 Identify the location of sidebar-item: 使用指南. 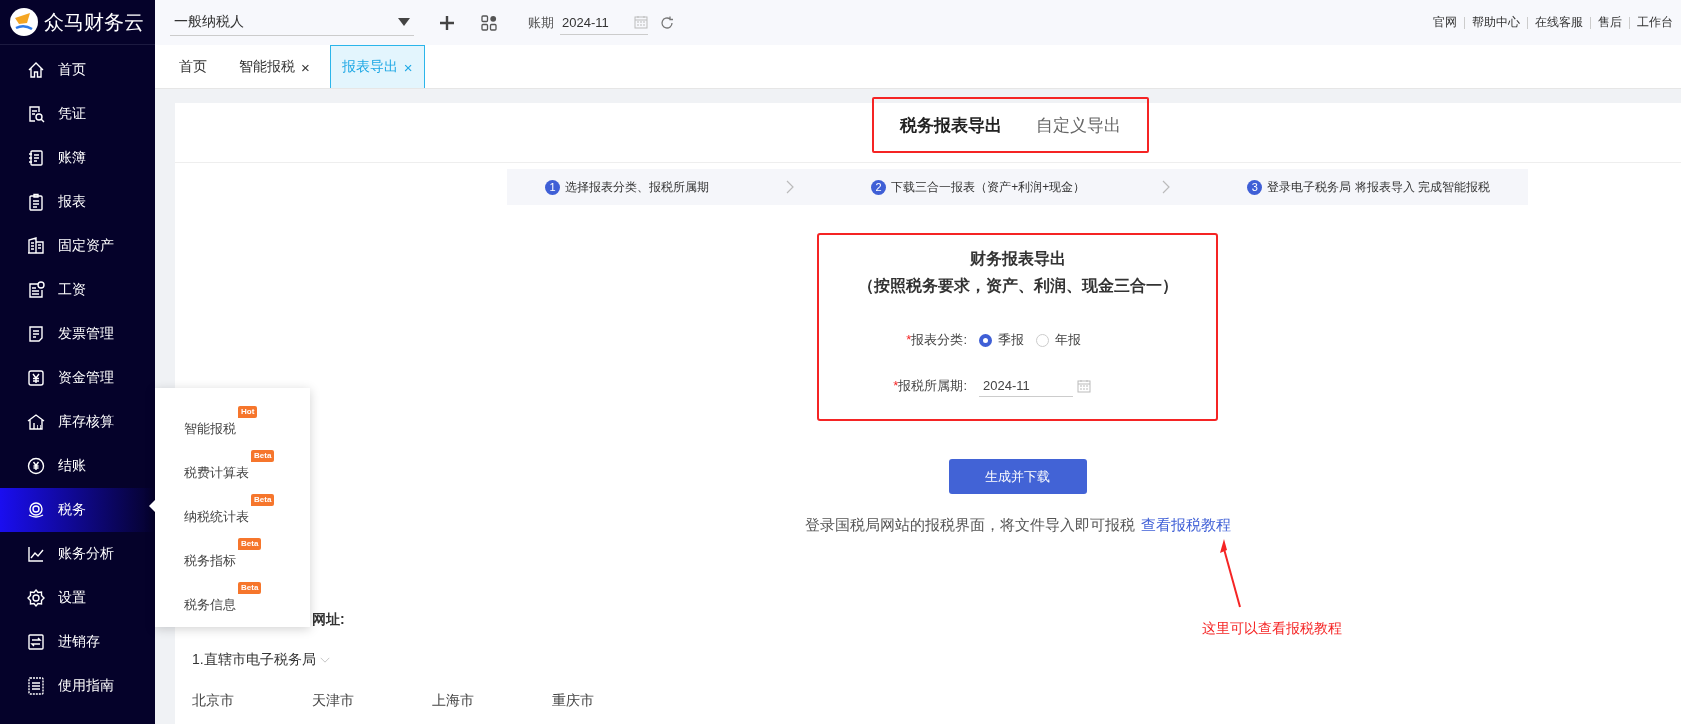
(77, 686).